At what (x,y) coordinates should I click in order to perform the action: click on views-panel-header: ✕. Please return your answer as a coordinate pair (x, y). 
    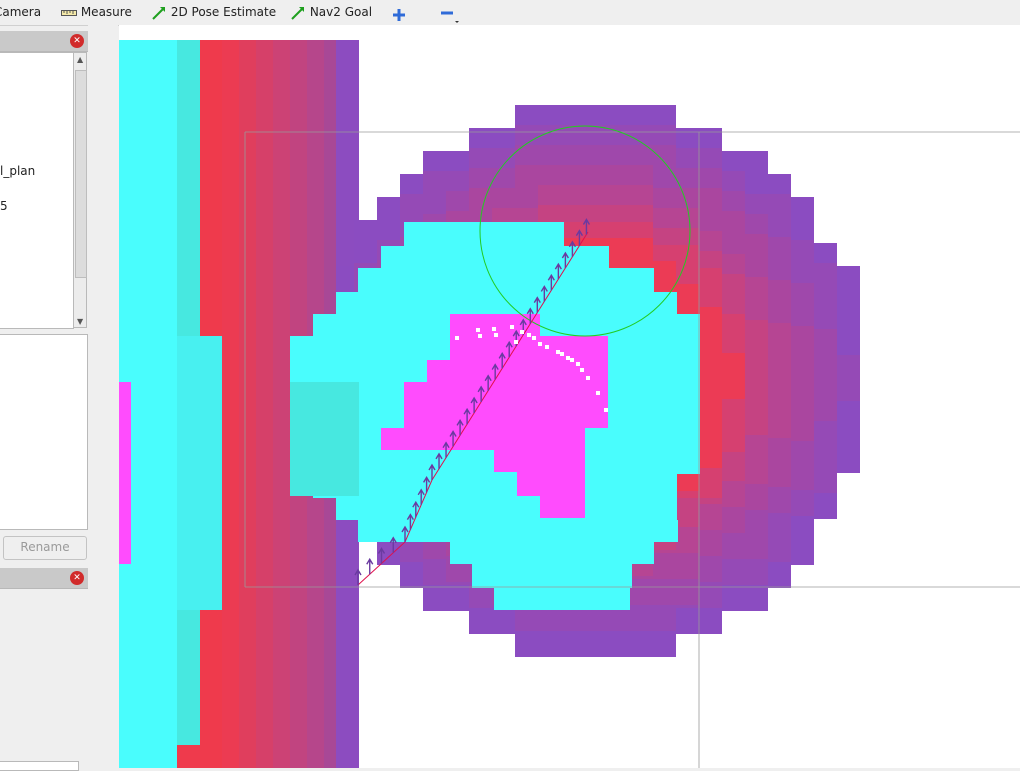
    Looking at the image, I should click on (44, 578).